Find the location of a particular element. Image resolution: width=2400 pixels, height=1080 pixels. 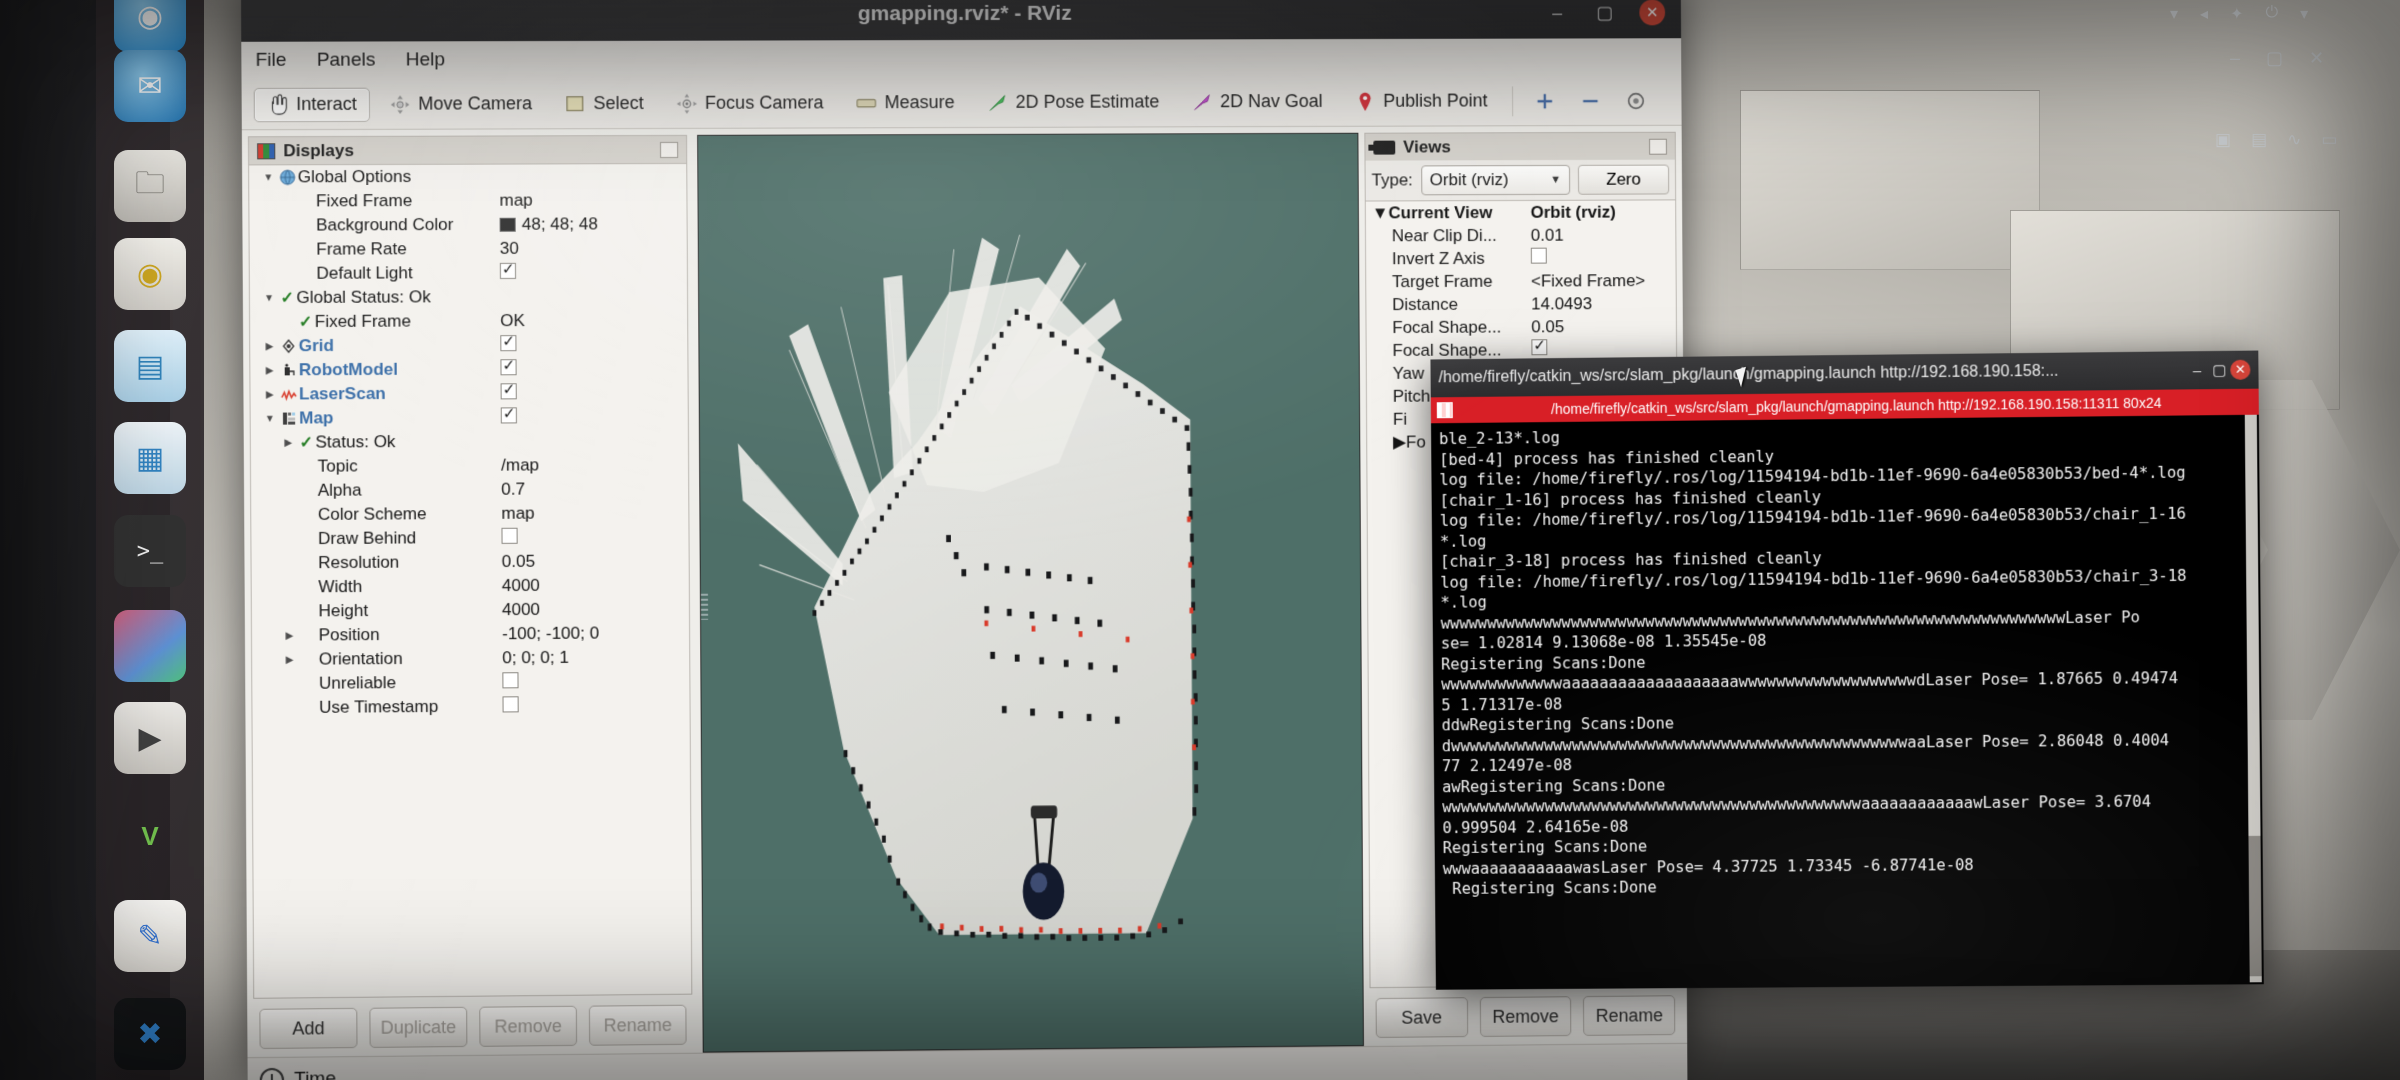

libreoffice-writer-icon: ▤ is located at coordinates (150, 366).